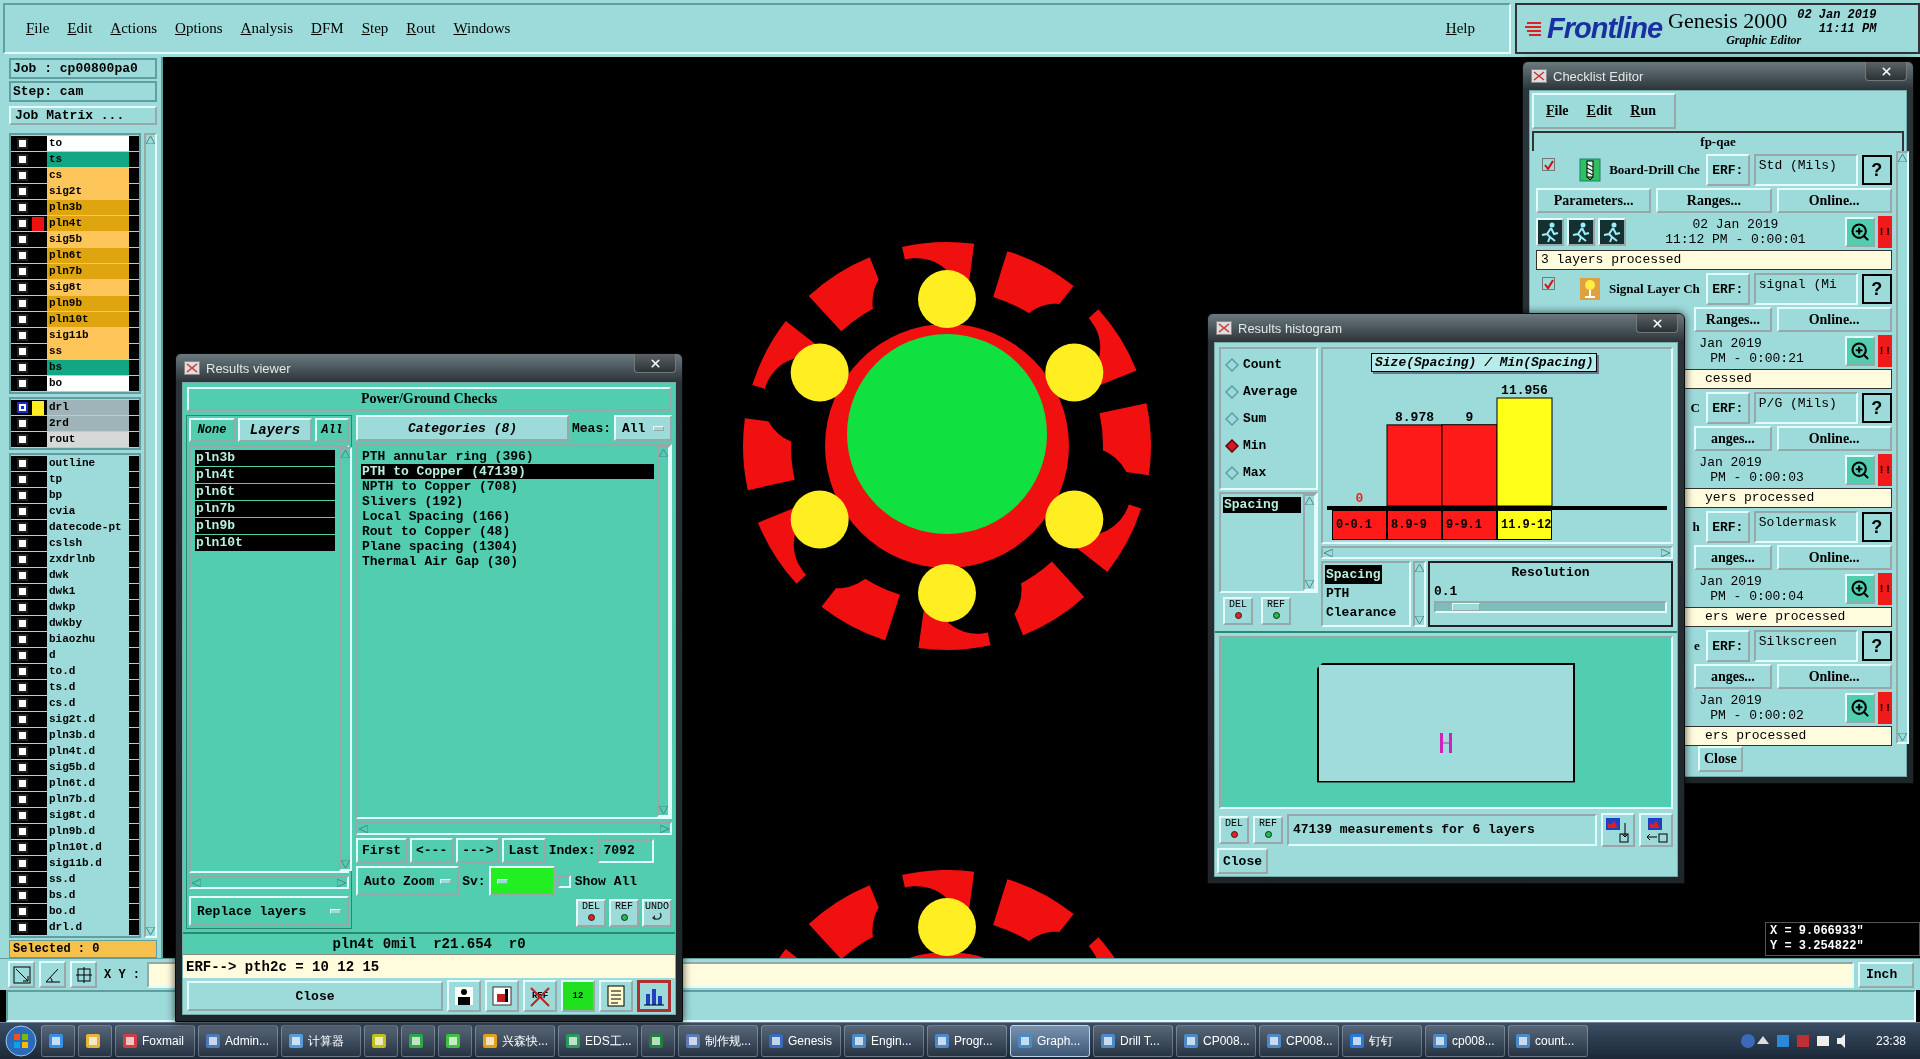 Image resolution: width=1920 pixels, height=1059 pixels. Describe the element at coordinates (502, 996) in the screenshot. I see `marker-button` at that location.